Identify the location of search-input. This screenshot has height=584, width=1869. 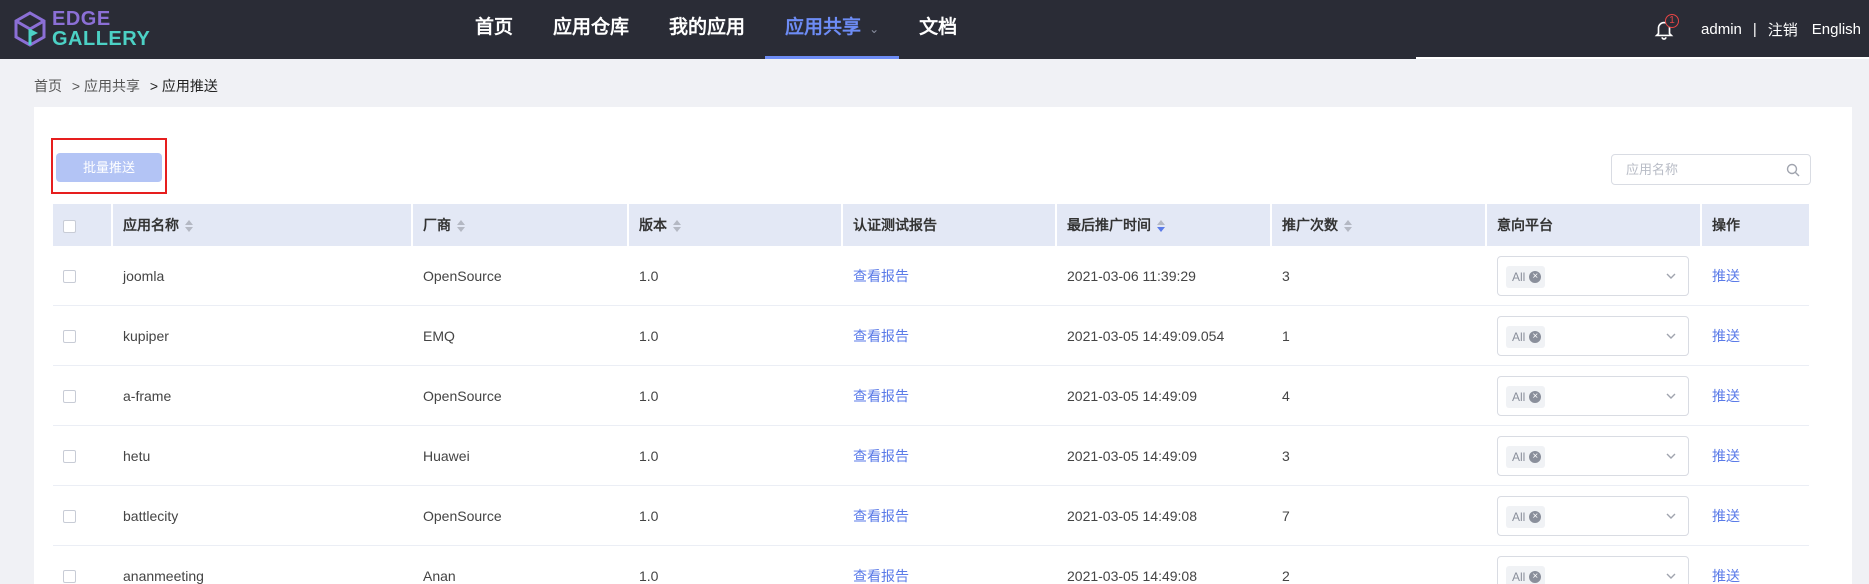
(1692, 169).